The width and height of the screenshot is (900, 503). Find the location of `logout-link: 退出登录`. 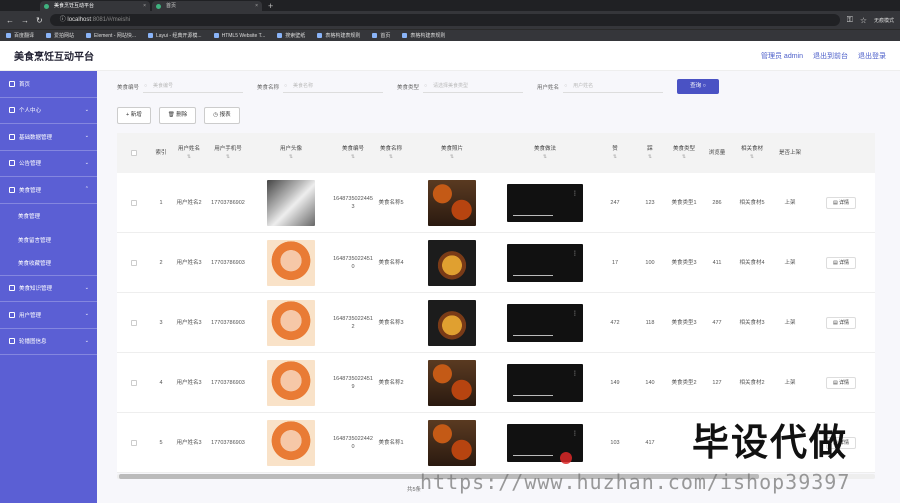

logout-link: 退出登录 is located at coordinates (872, 56).